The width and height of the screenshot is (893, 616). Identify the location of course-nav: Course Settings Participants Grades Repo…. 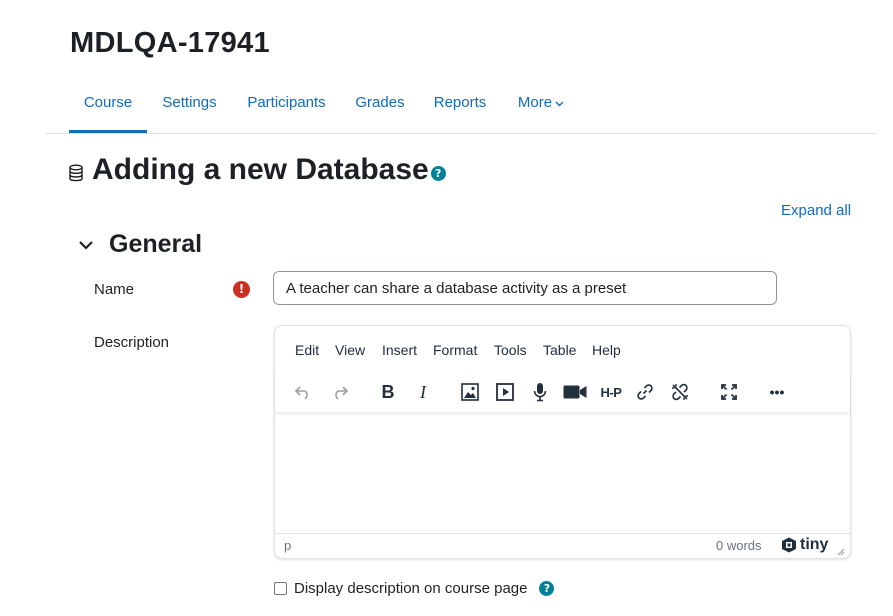
(461, 106).